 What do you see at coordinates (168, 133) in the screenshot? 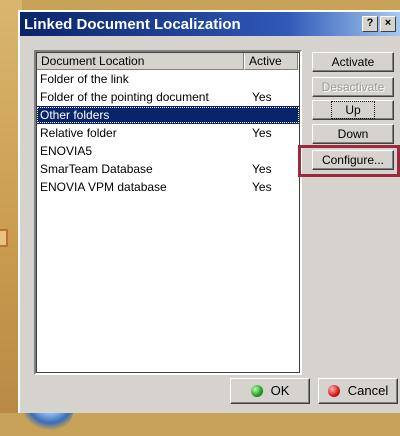
I see `list-row-relative-folder: Relative folder Yes` at bounding box center [168, 133].